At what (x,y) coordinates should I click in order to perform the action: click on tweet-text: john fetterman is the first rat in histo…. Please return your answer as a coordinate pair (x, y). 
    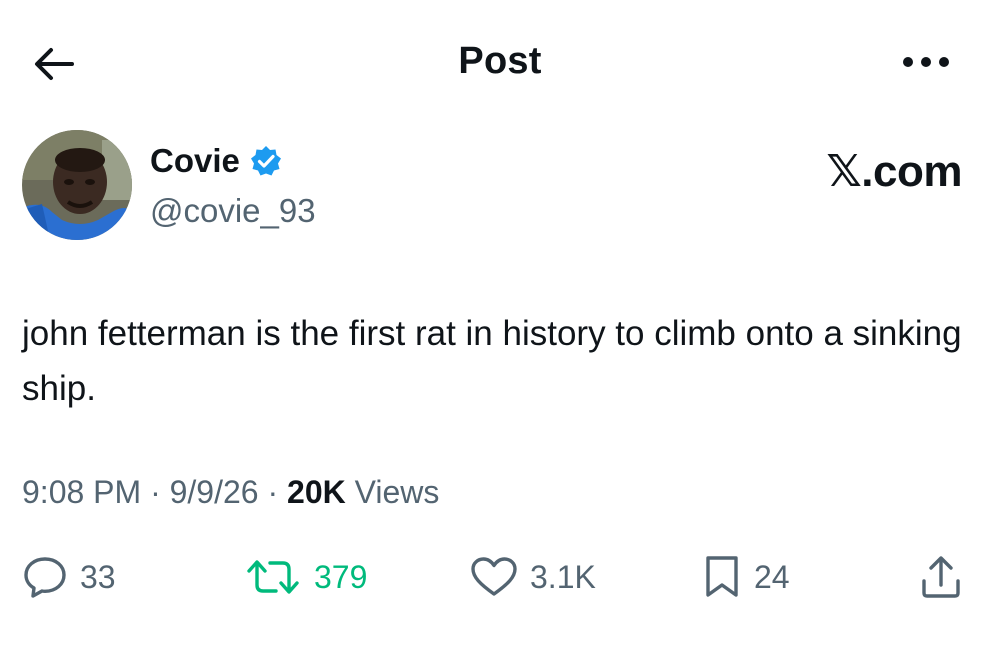
    Looking at the image, I should click on (492, 361).